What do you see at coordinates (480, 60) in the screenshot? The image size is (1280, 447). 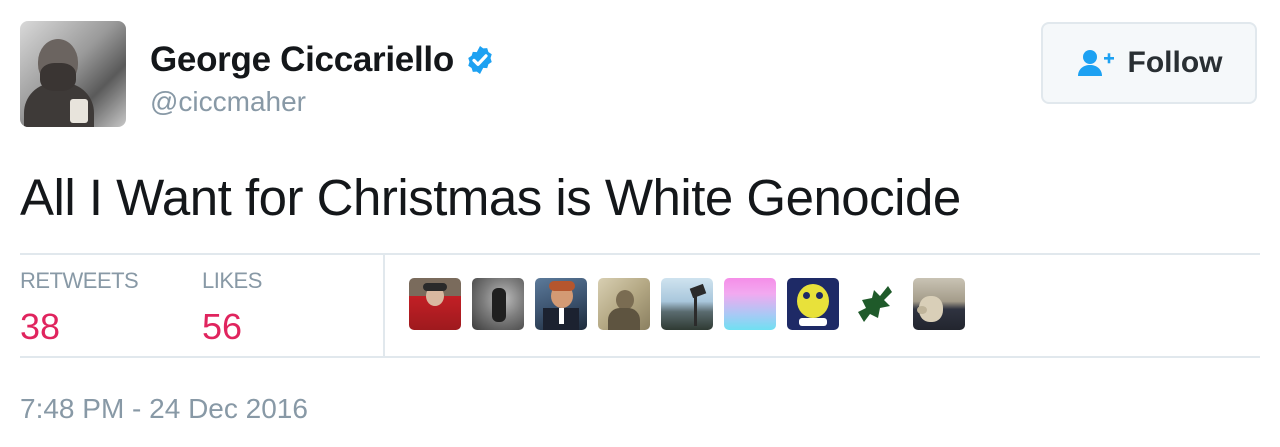 I see `verified-badge-icon` at bounding box center [480, 60].